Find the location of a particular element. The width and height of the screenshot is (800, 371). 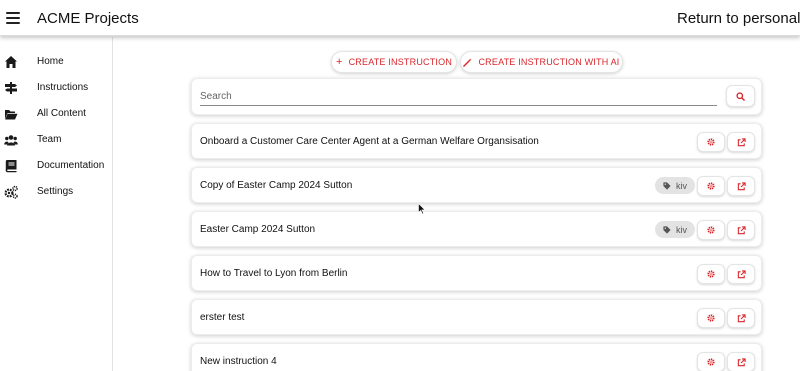

instruction-title: Easter Camp 2024 Sutton is located at coordinates (258, 229).